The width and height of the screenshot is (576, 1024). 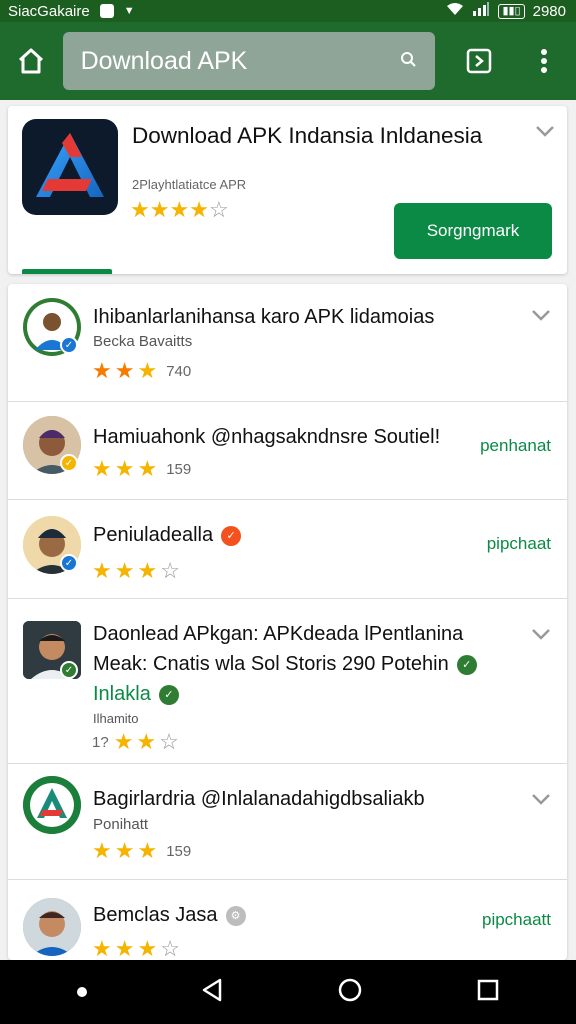 What do you see at coordinates (164, 60) in the screenshot?
I see `search-text: Download APK` at bounding box center [164, 60].